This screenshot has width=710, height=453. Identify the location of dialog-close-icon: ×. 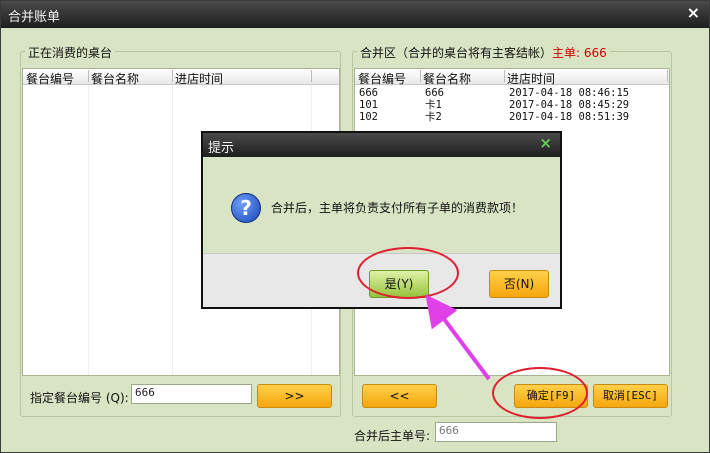
(545, 143).